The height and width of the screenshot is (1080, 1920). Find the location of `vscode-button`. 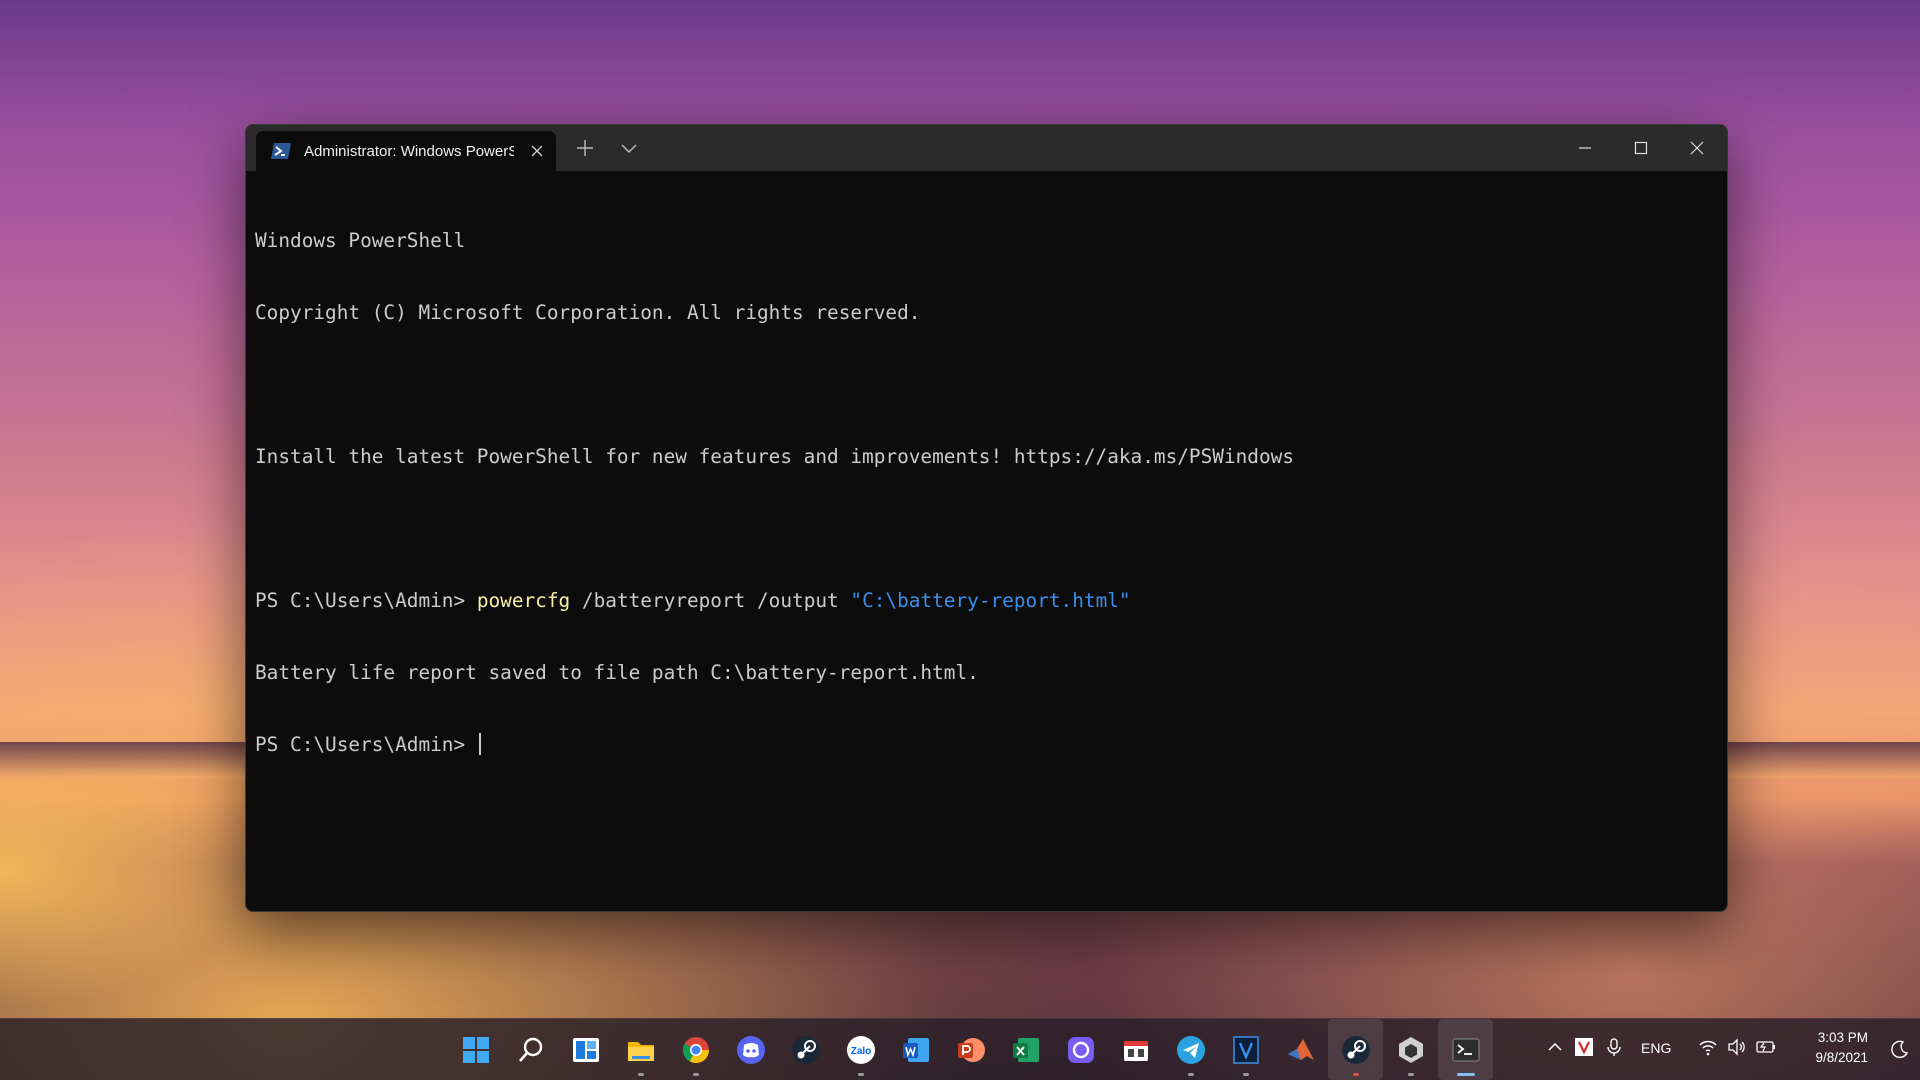

vscode-button is located at coordinates (1245, 1049).